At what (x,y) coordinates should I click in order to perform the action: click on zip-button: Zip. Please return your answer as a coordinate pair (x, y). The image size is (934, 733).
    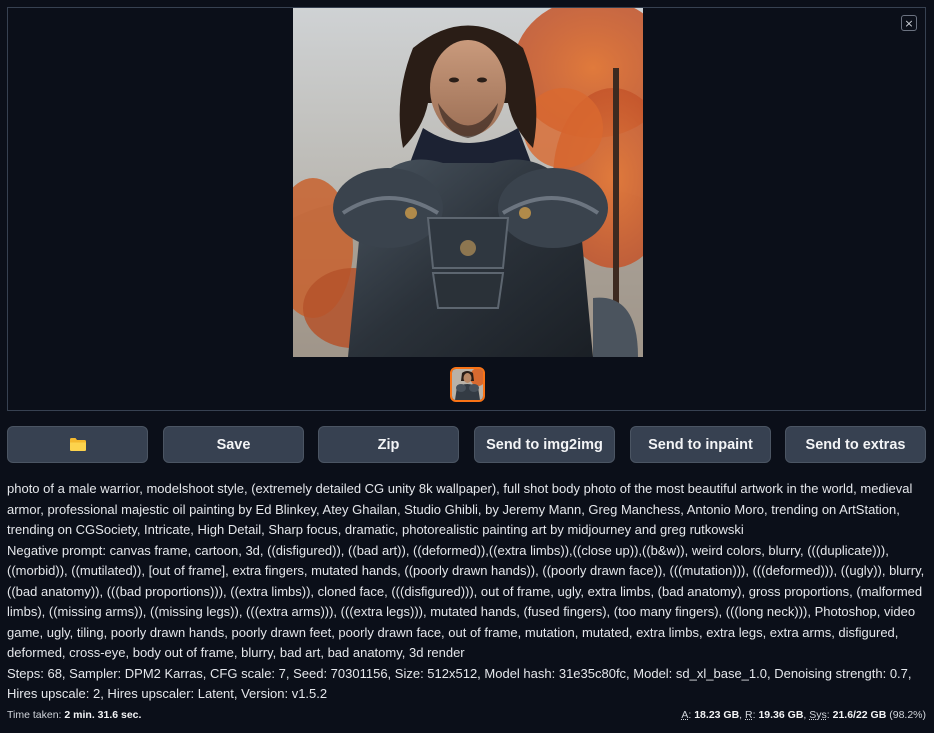
    Looking at the image, I should click on (388, 444).